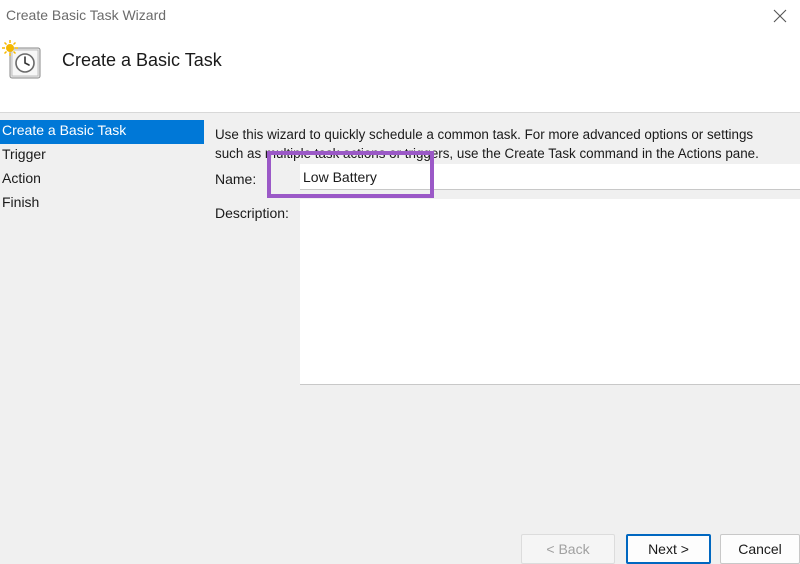 This screenshot has height=564, width=800. What do you see at coordinates (760, 549) in the screenshot?
I see `cancel-button: Cancel` at bounding box center [760, 549].